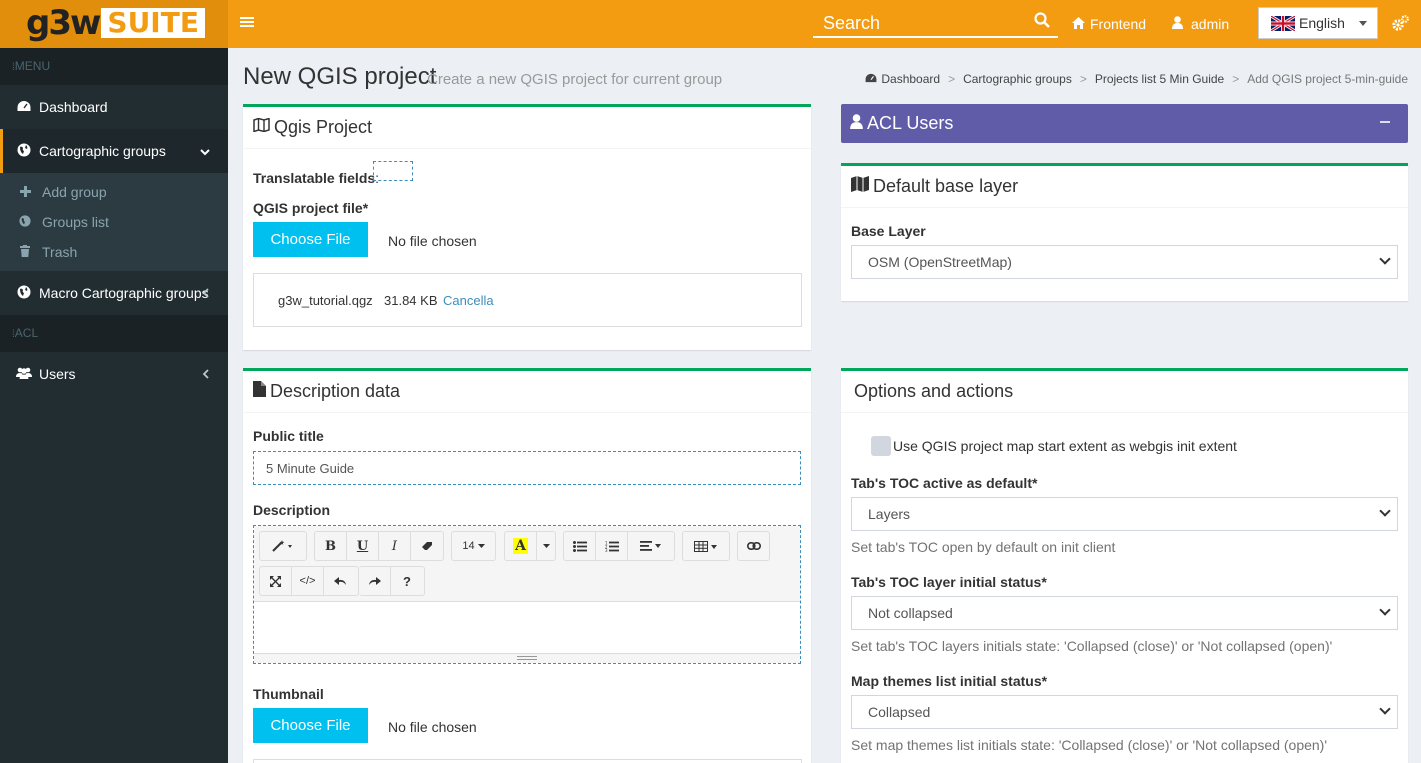 This screenshot has width=1421, height=763. I want to click on settings-cogs-icon, so click(1400, 24).